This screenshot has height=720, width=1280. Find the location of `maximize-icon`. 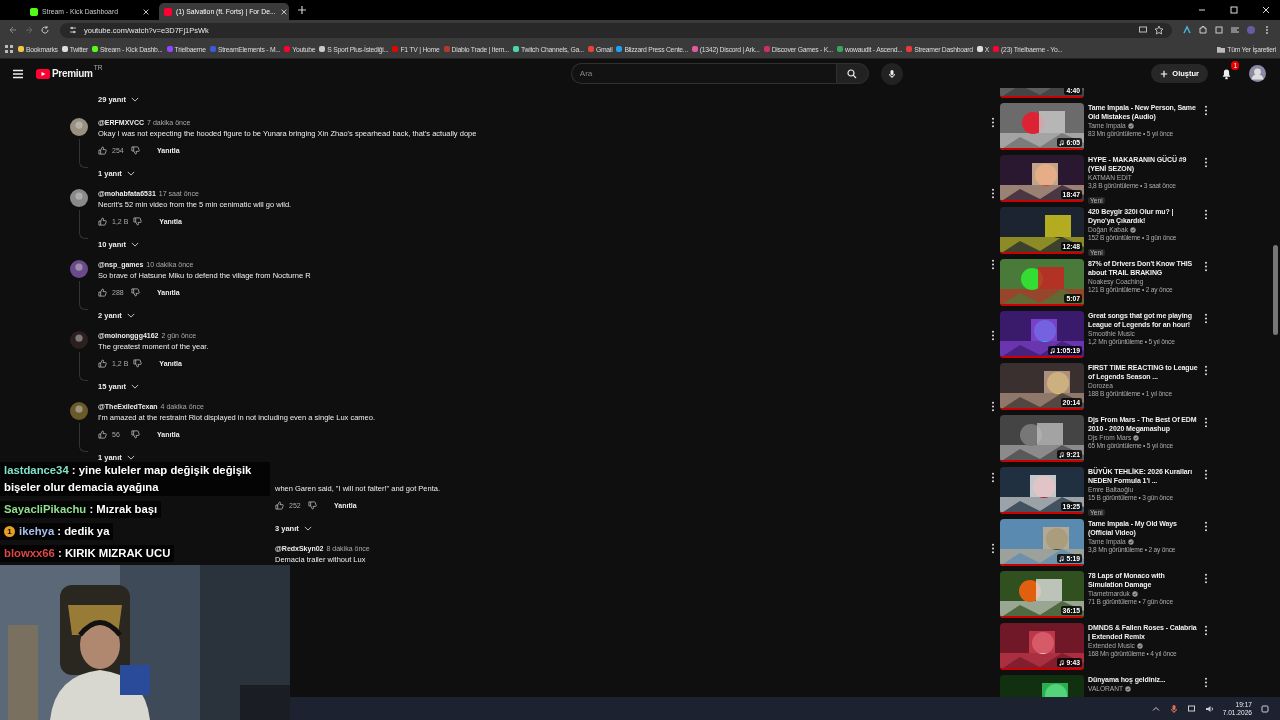

maximize-icon is located at coordinates (1234, 10).